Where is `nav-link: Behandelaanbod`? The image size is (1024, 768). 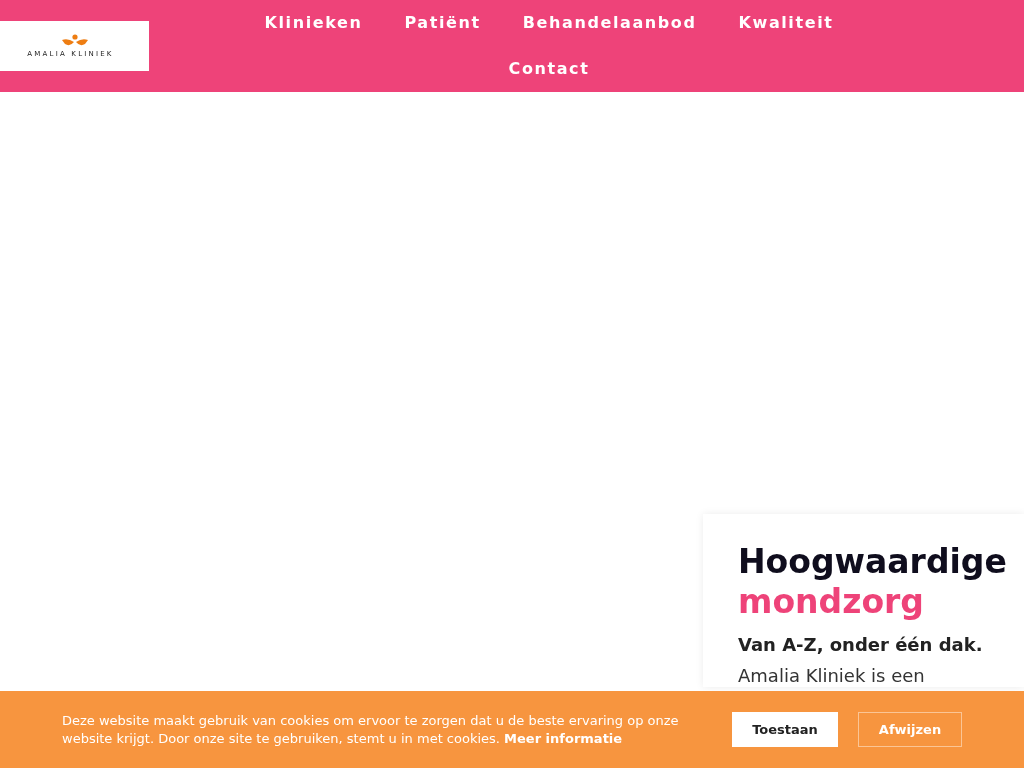
nav-link: Behandelaanbod is located at coordinates (609, 23).